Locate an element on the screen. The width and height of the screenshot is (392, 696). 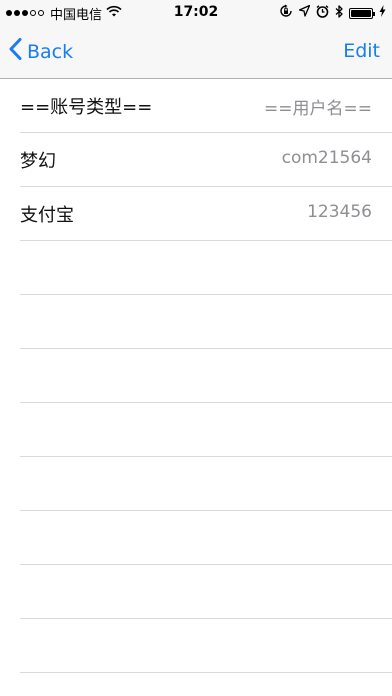
battery-icon is located at coordinates (362, 13).